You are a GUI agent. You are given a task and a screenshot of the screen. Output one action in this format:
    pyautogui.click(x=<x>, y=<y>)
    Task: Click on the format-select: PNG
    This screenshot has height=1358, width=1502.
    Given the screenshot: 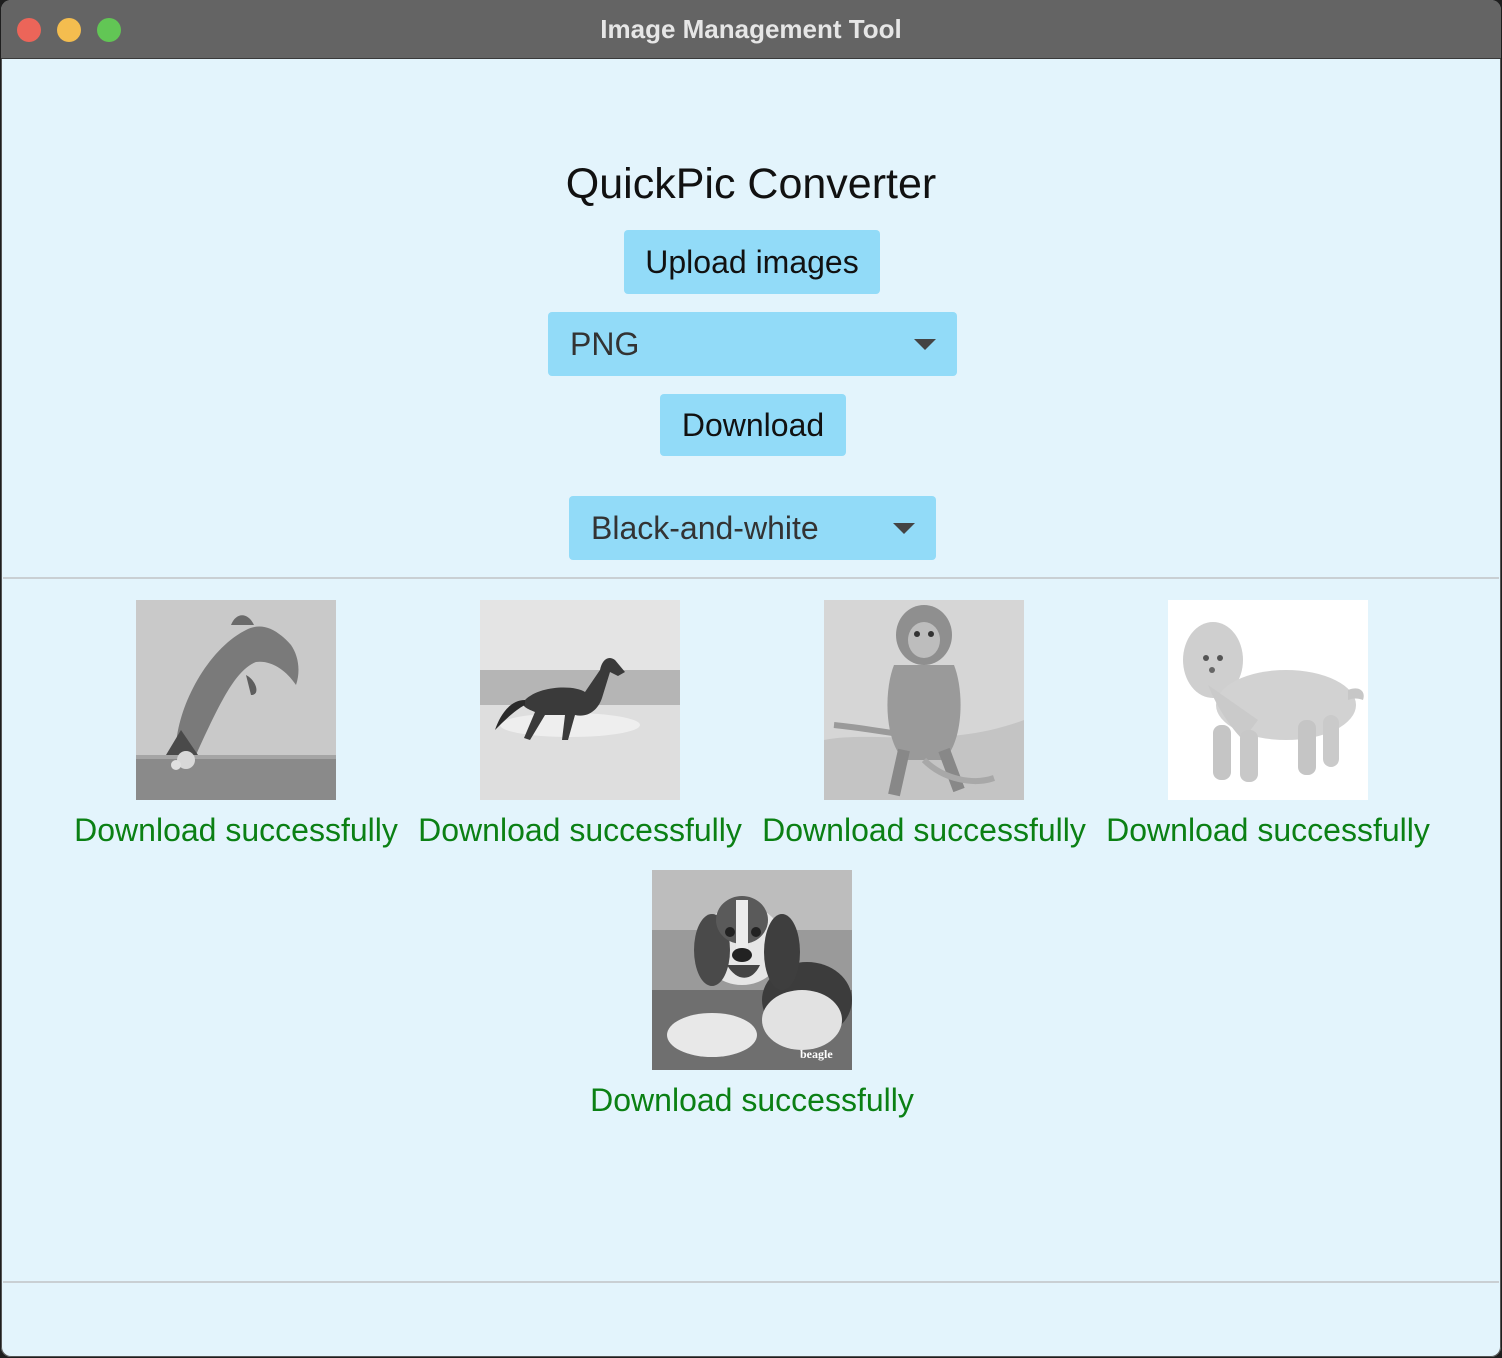 What is the action you would take?
    pyautogui.click(x=752, y=344)
    